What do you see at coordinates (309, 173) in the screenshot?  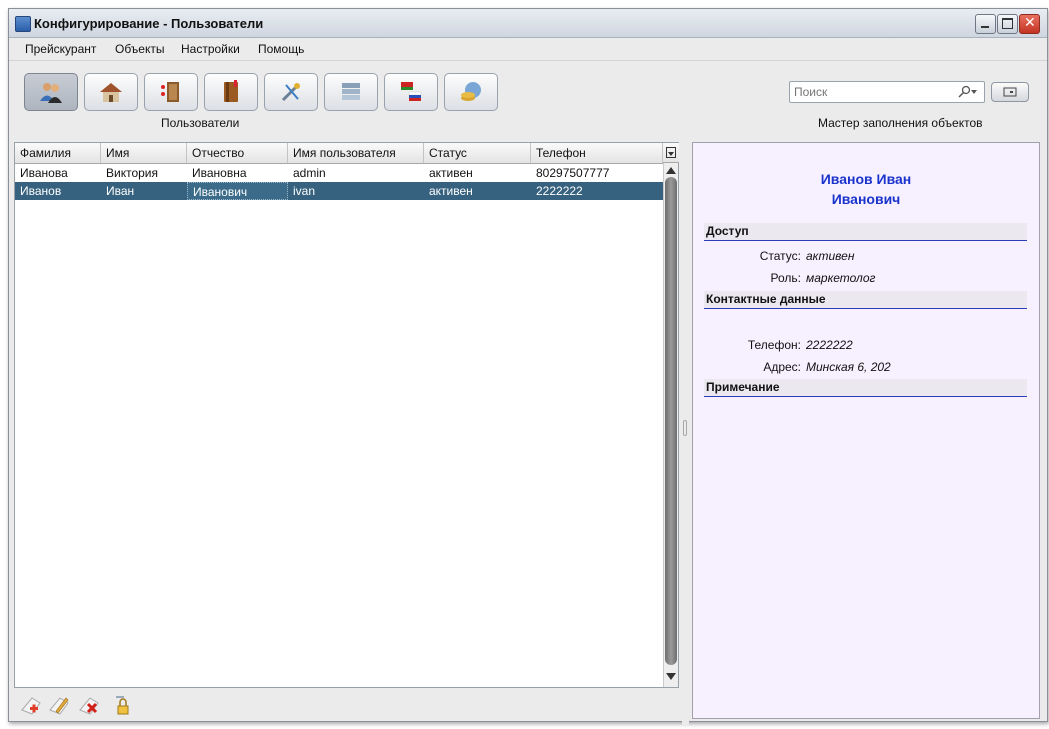 I see `cell-username: admin` at bounding box center [309, 173].